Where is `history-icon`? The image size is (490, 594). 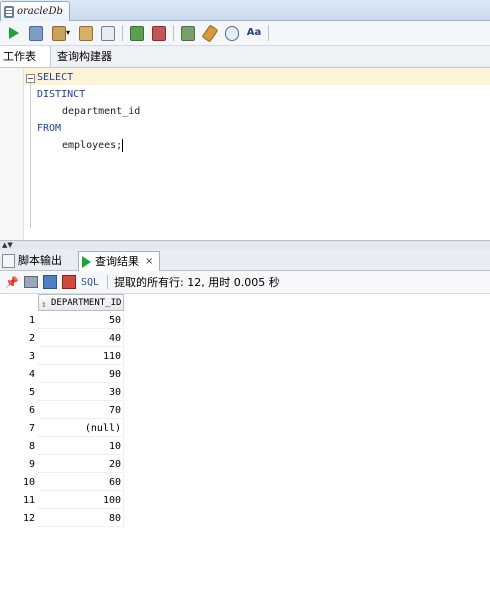 history-icon is located at coordinates (232, 33).